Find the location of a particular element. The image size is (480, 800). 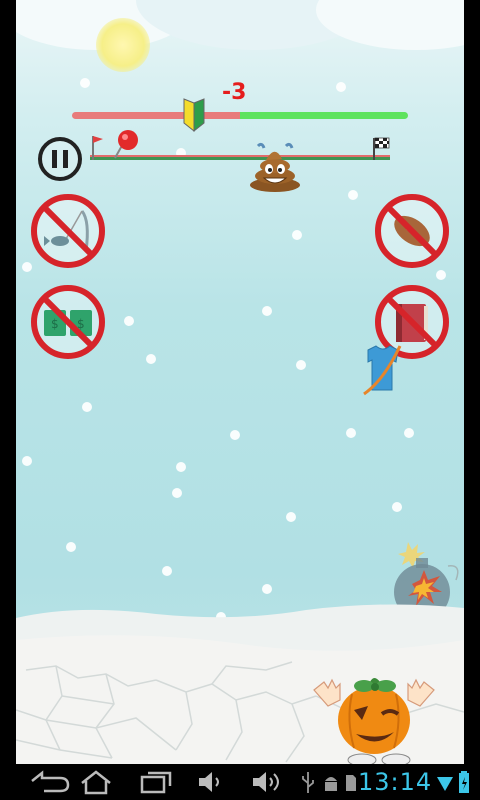

system-navigation-bar: 13:14 is located at coordinates (240, 782).